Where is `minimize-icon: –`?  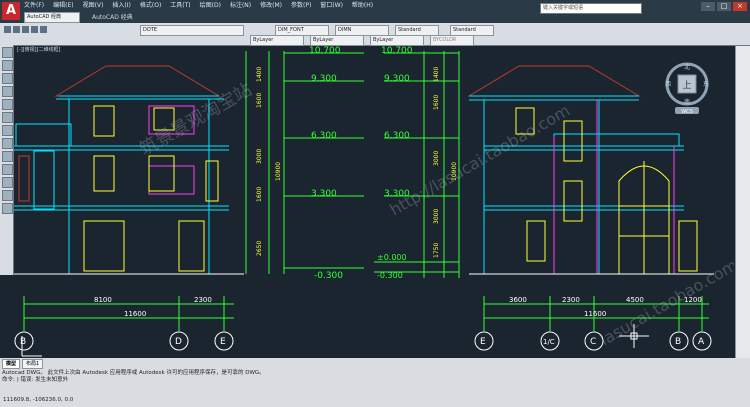 minimize-icon: – is located at coordinates (708, 6).